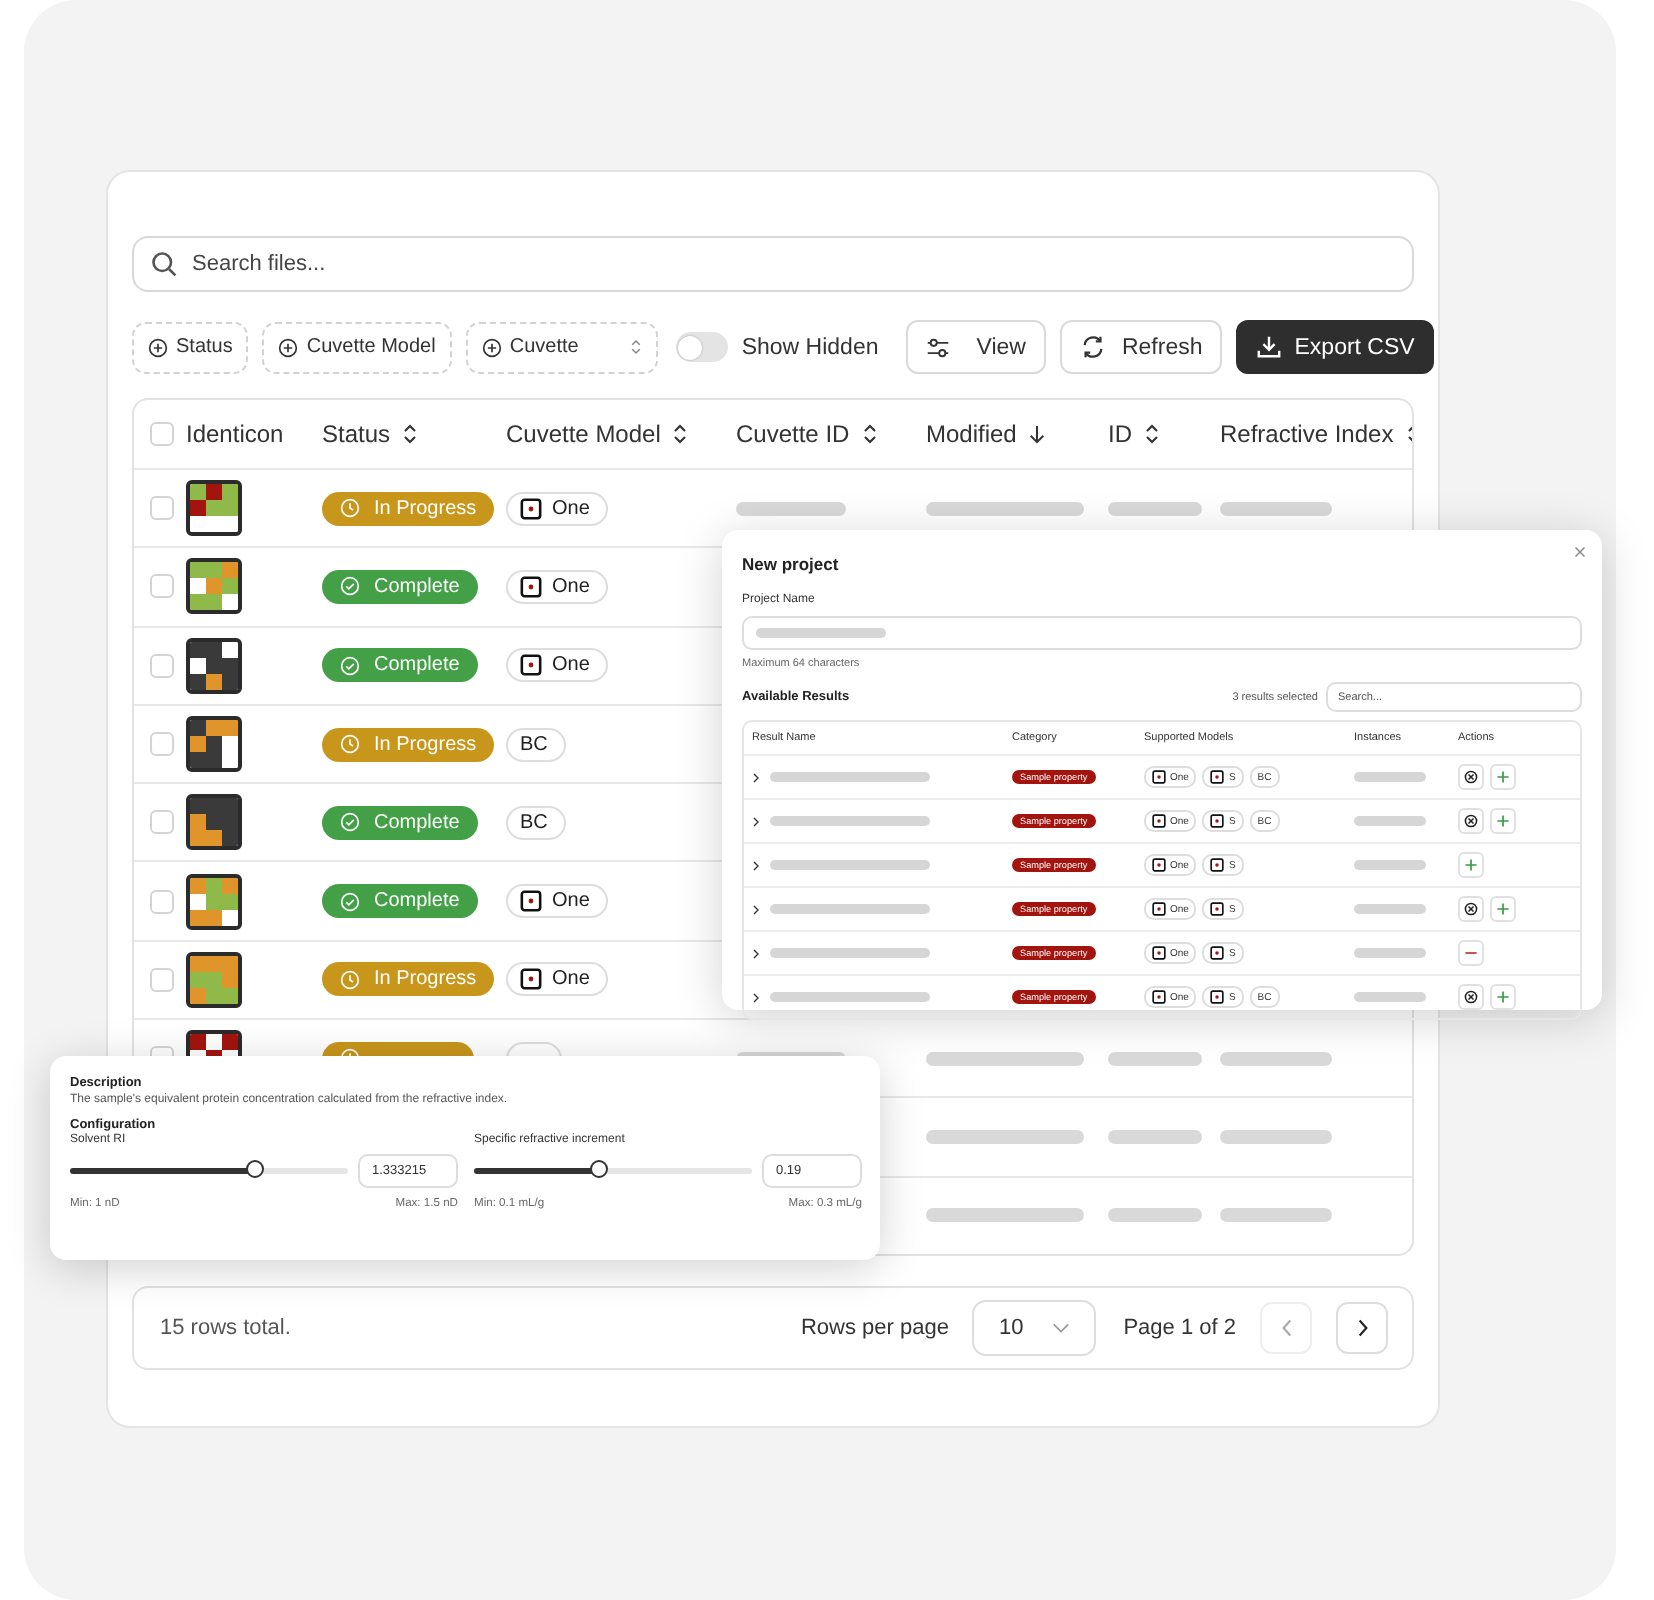  I want to click on page-indicator: Page 1 of 2, so click(1179, 1327).